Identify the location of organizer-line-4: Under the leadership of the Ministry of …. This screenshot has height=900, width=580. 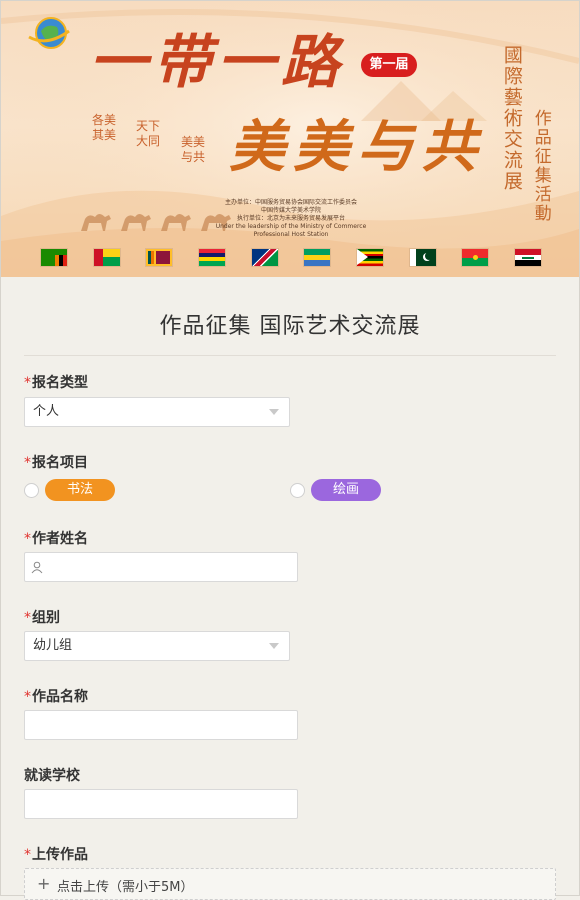
(291, 226).